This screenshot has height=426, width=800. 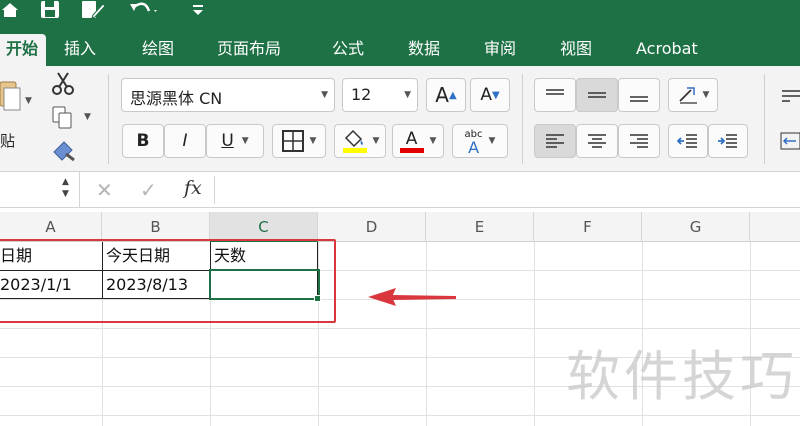 I want to click on align-top-button, so click(x=555, y=95).